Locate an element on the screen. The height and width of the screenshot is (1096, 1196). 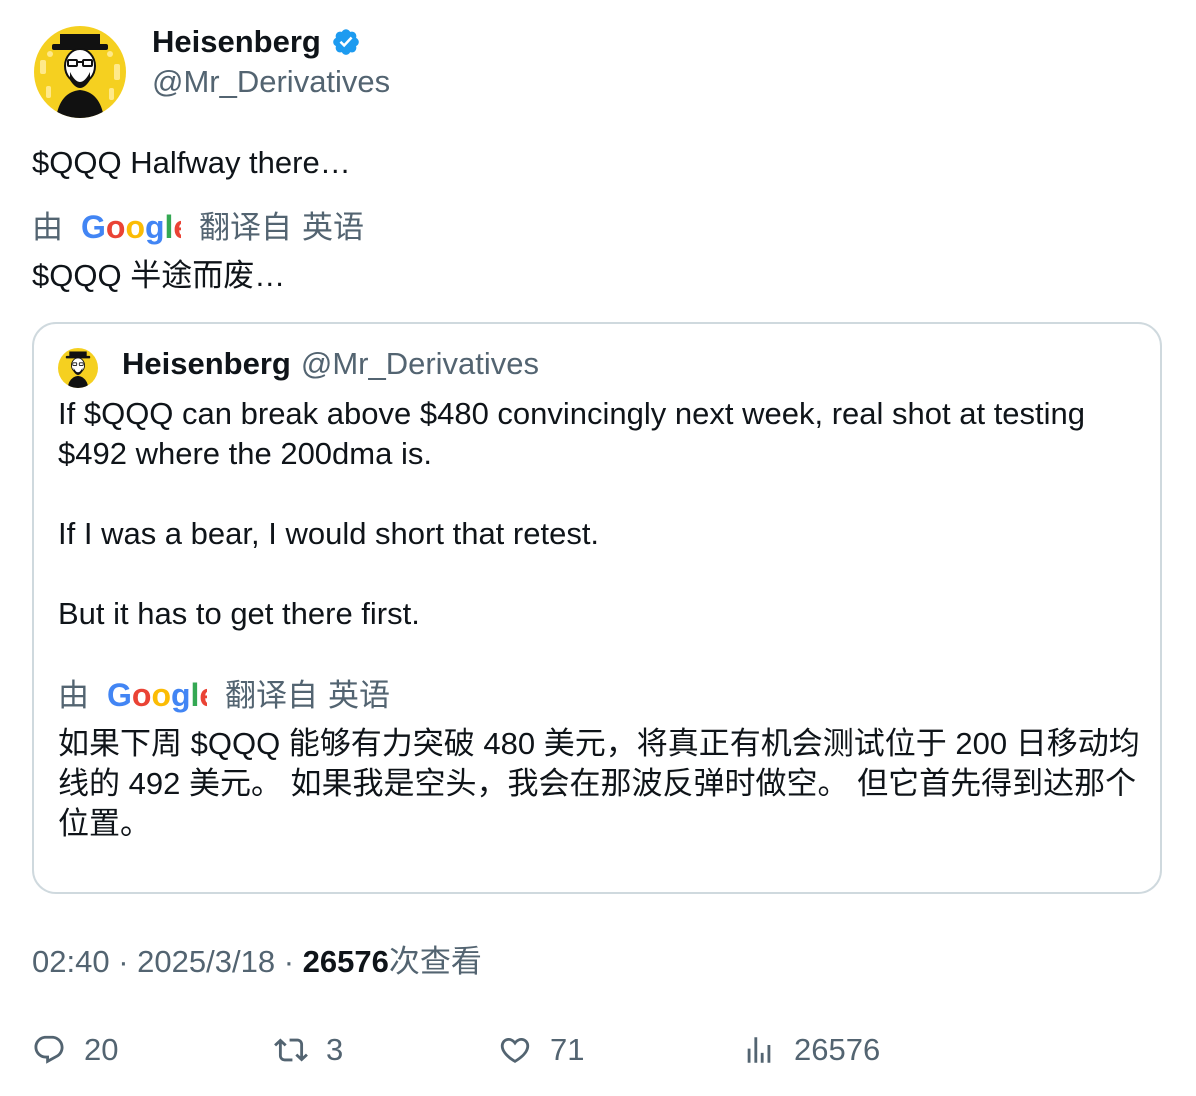
view-count-suffix: 次查看 is located at coordinates (435, 961).